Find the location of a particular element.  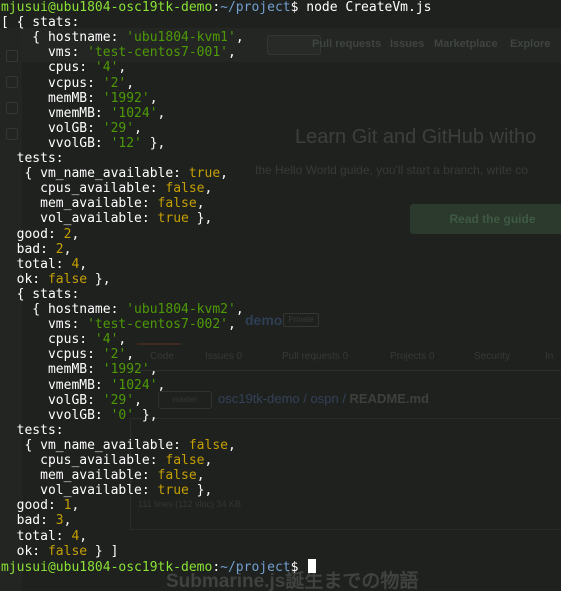

terminal-line: ok: false } ] is located at coordinates (60, 551).